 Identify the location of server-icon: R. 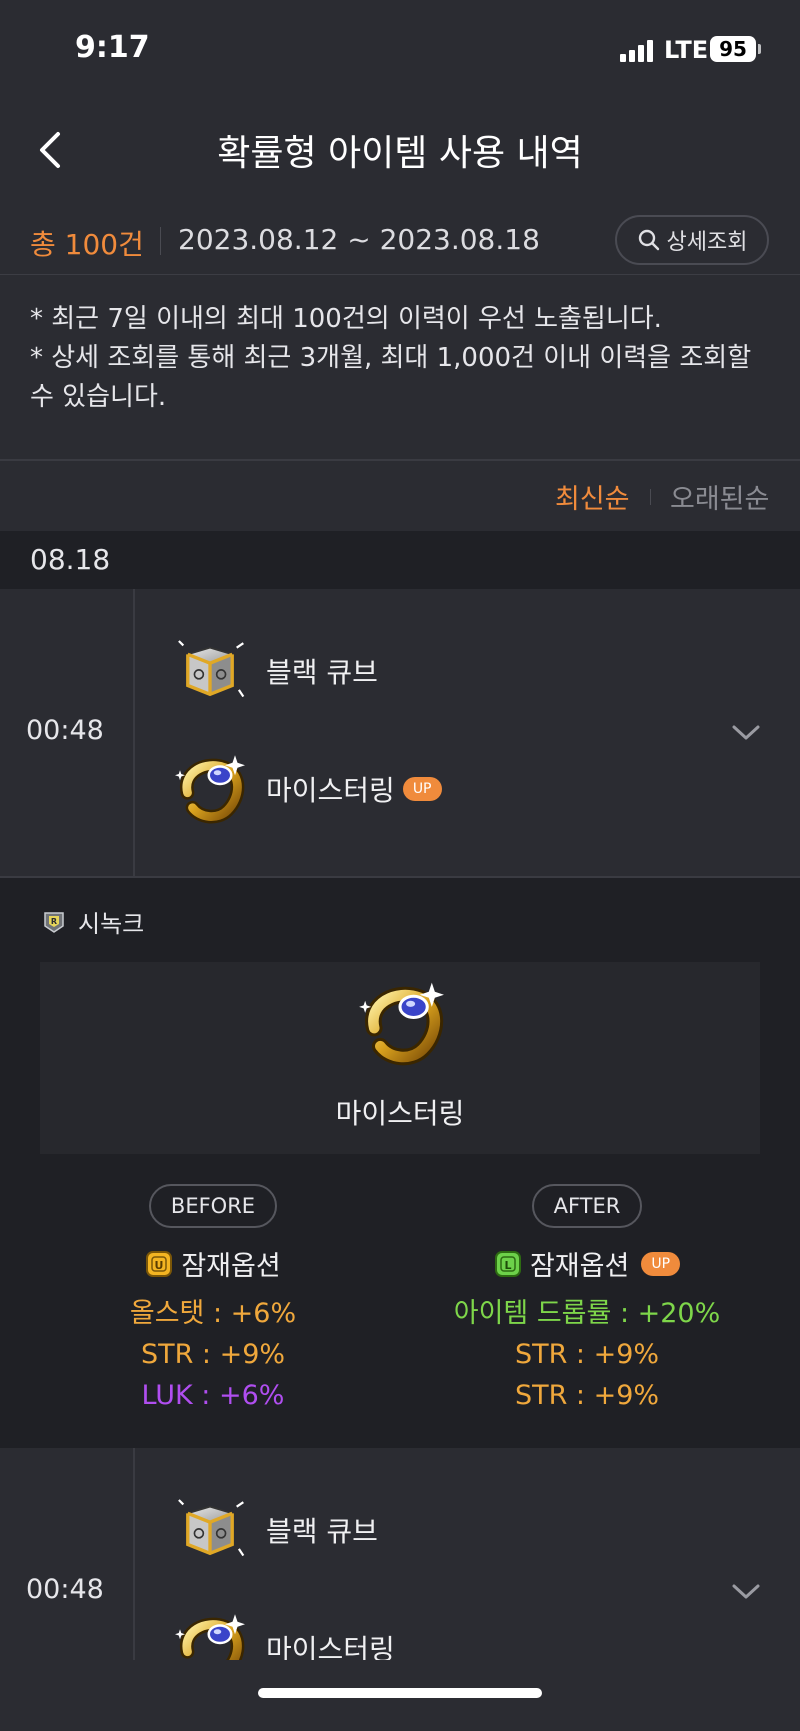
(54, 922).